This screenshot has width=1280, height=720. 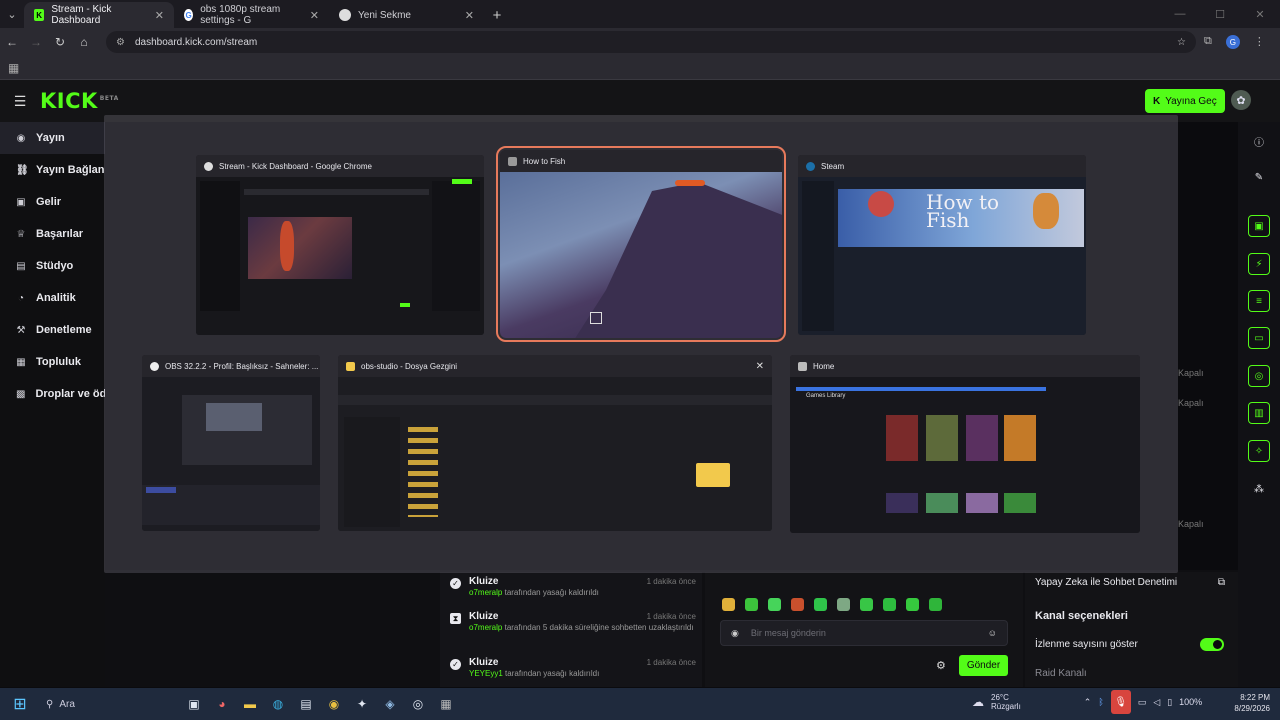 What do you see at coordinates (1232, 42) in the screenshot?
I see `profile-avatar: G` at bounding box center [1232, 42].